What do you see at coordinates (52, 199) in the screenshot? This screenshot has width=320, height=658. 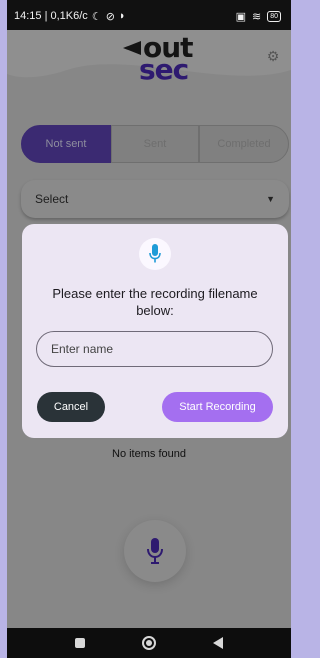 I see `select-label: Select` at bounding box center [52, 199].